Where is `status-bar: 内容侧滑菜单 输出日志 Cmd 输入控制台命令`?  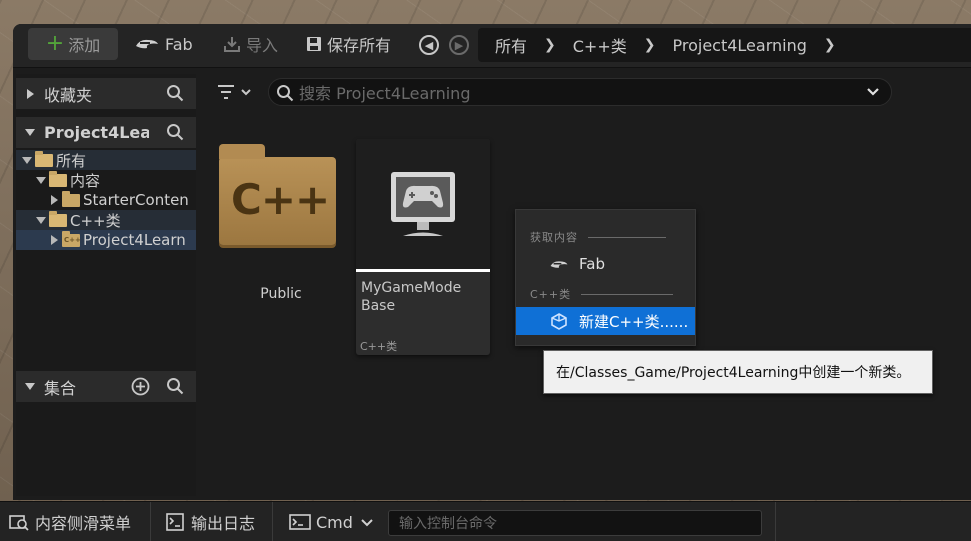
status-bar: 内容侧滑菜单 输出日志 Cmd 输入控制台命令 is located at coordinates (485, 521).